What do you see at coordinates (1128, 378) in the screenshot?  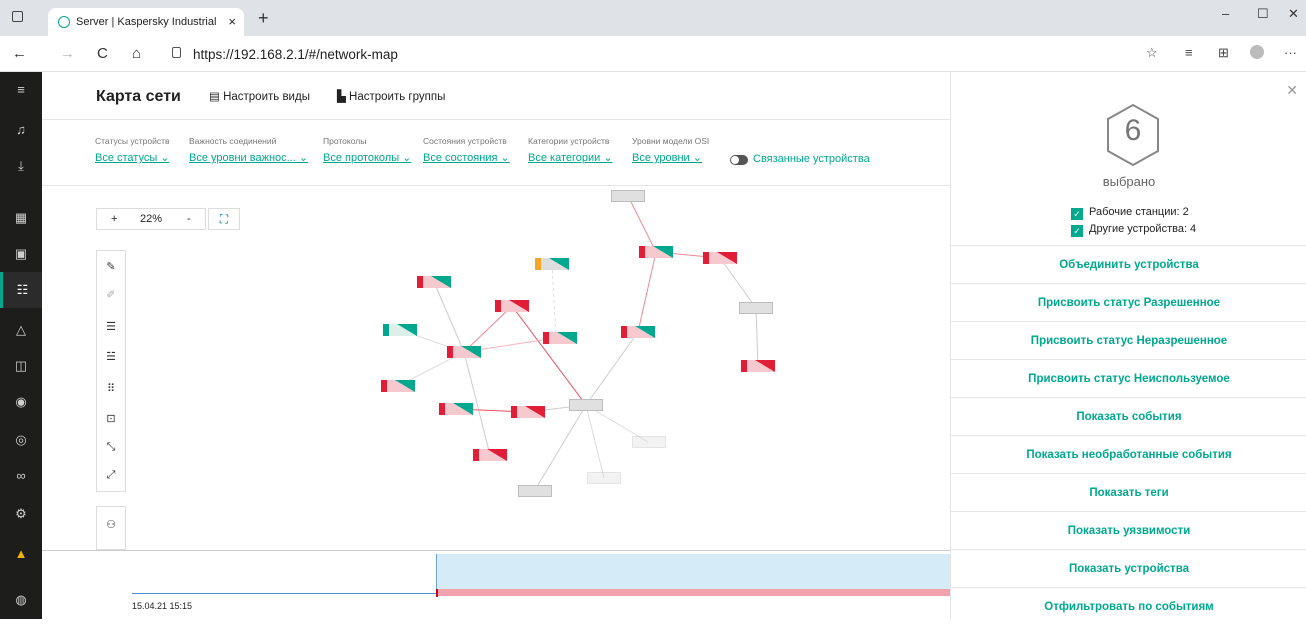 I see `assign-status-unused-button: Присвоить статус Неиспользуемое` at bounding box center [1128, 378].